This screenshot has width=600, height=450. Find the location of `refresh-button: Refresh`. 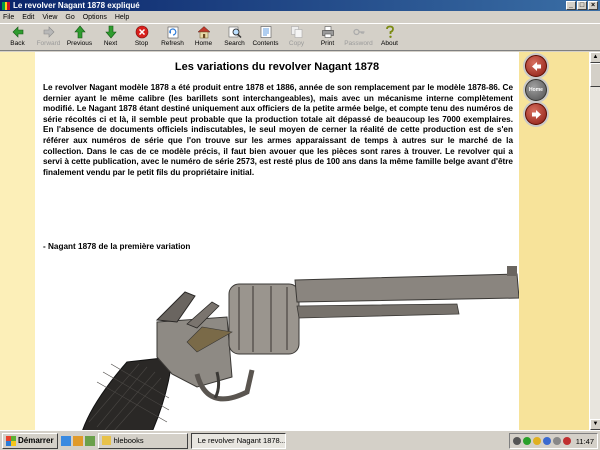

refresh-button: Refresh is located at coordinates (172, 37).